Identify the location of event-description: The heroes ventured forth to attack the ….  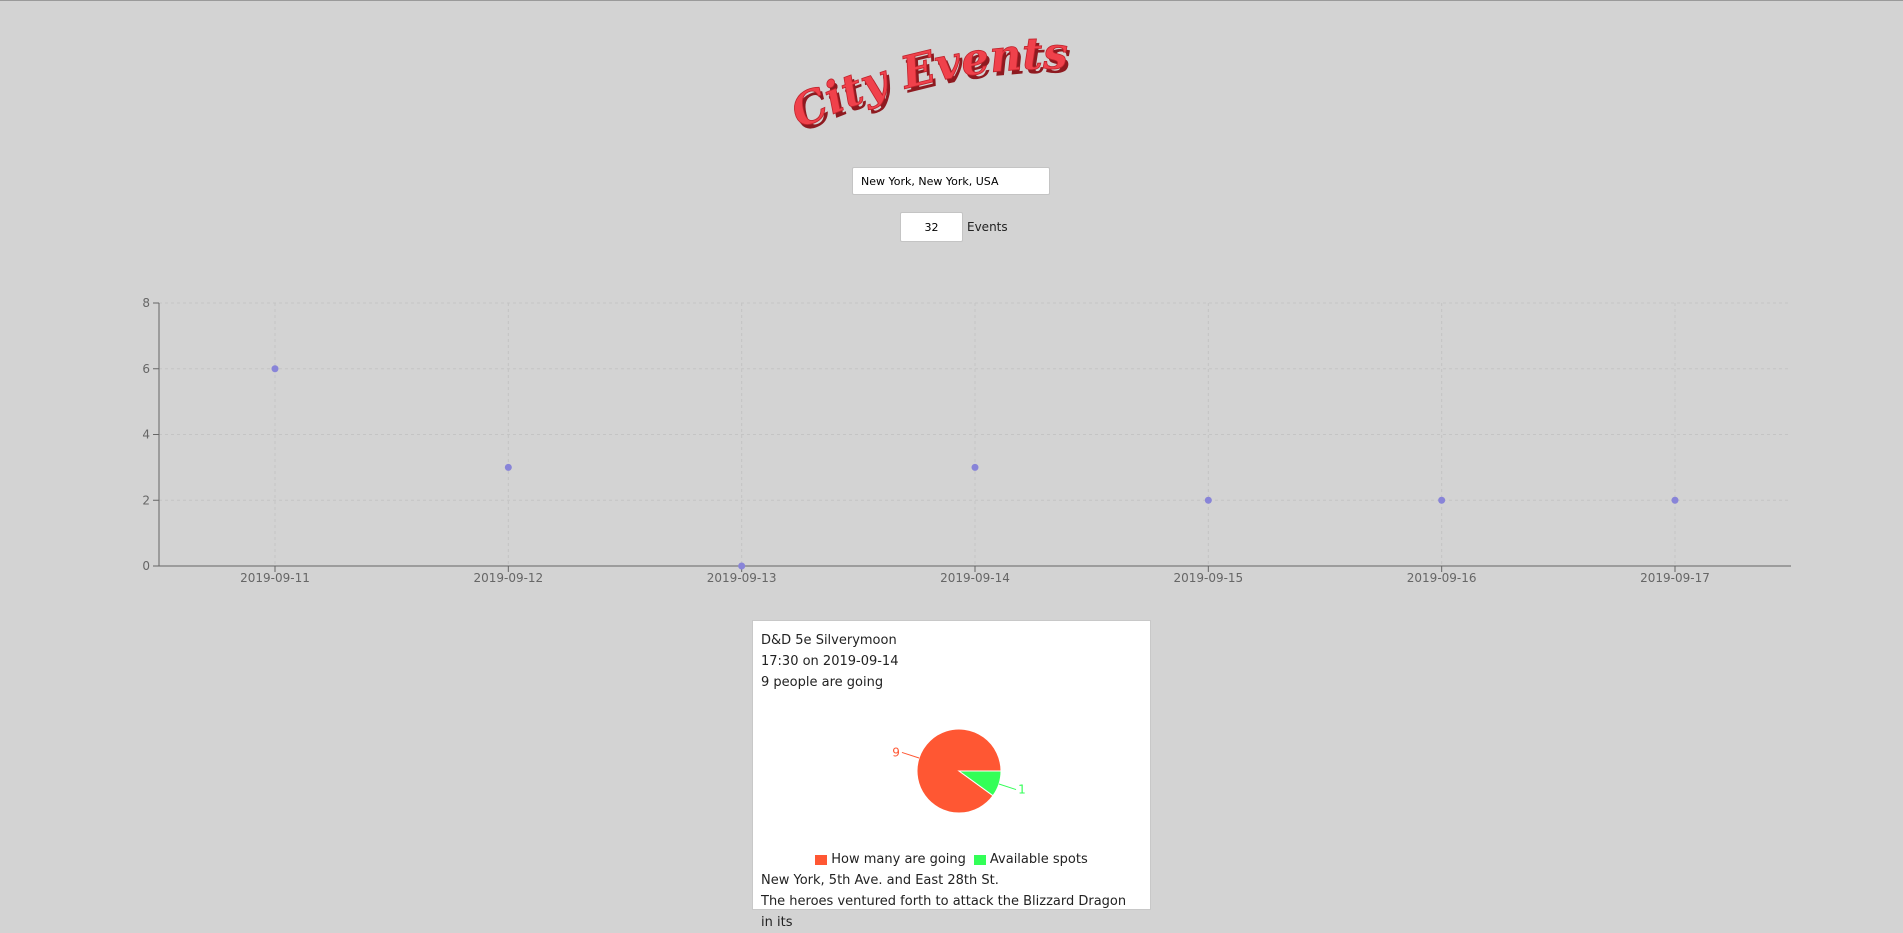
(944, 912).